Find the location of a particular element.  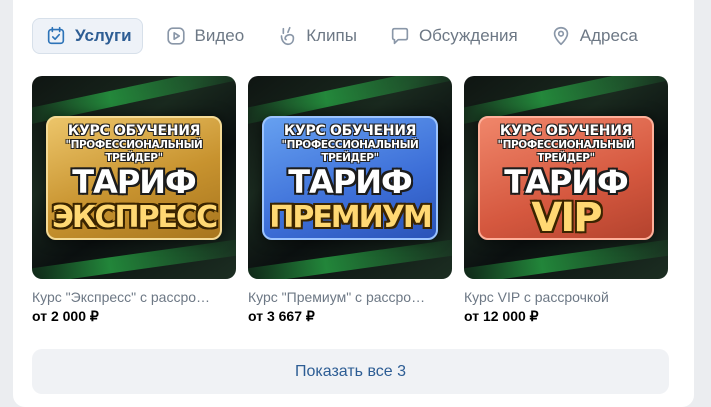

section-tabs: Услуги Видео Клипы Обсуждения Адреса is located at coordinates (345, 36).